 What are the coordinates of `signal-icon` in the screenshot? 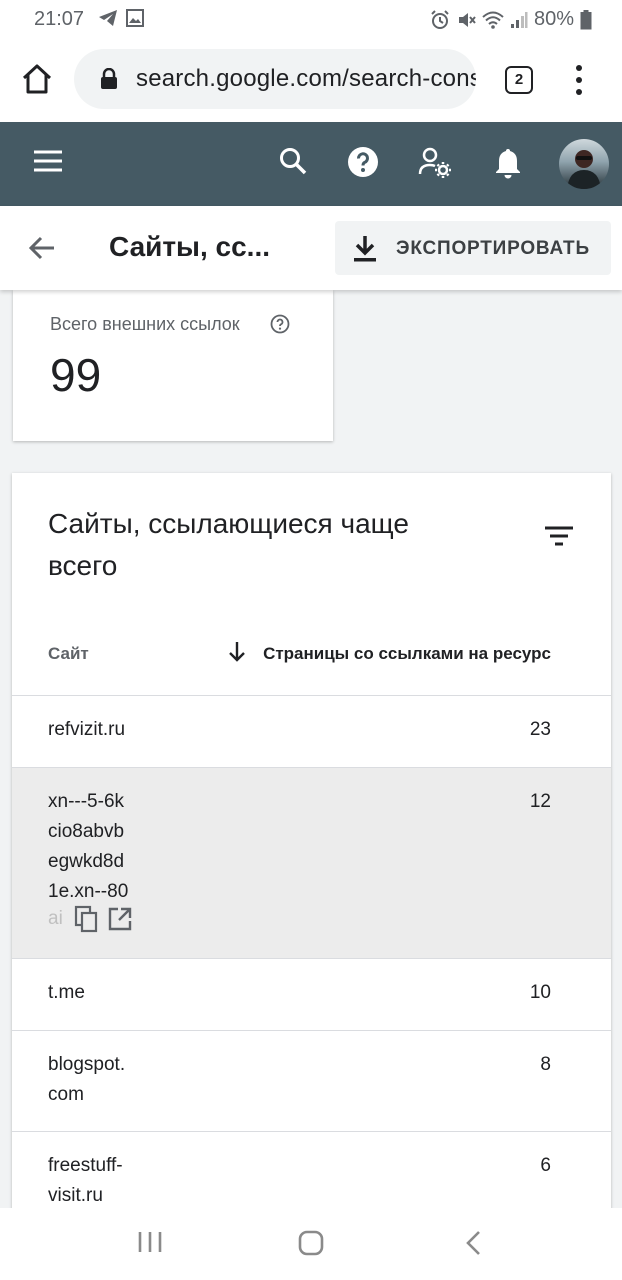 It's located at (519, 19).